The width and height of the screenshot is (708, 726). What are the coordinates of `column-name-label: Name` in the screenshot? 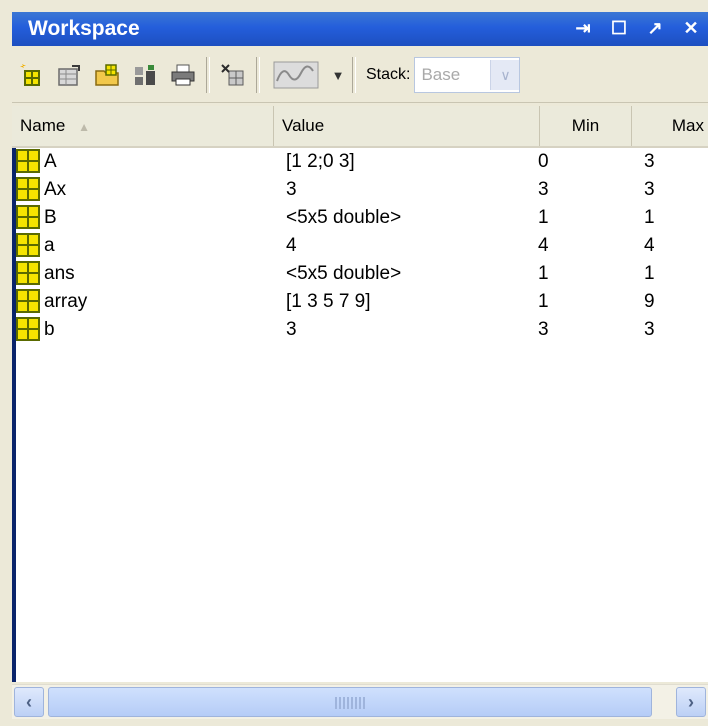 It's located at (43, 125).